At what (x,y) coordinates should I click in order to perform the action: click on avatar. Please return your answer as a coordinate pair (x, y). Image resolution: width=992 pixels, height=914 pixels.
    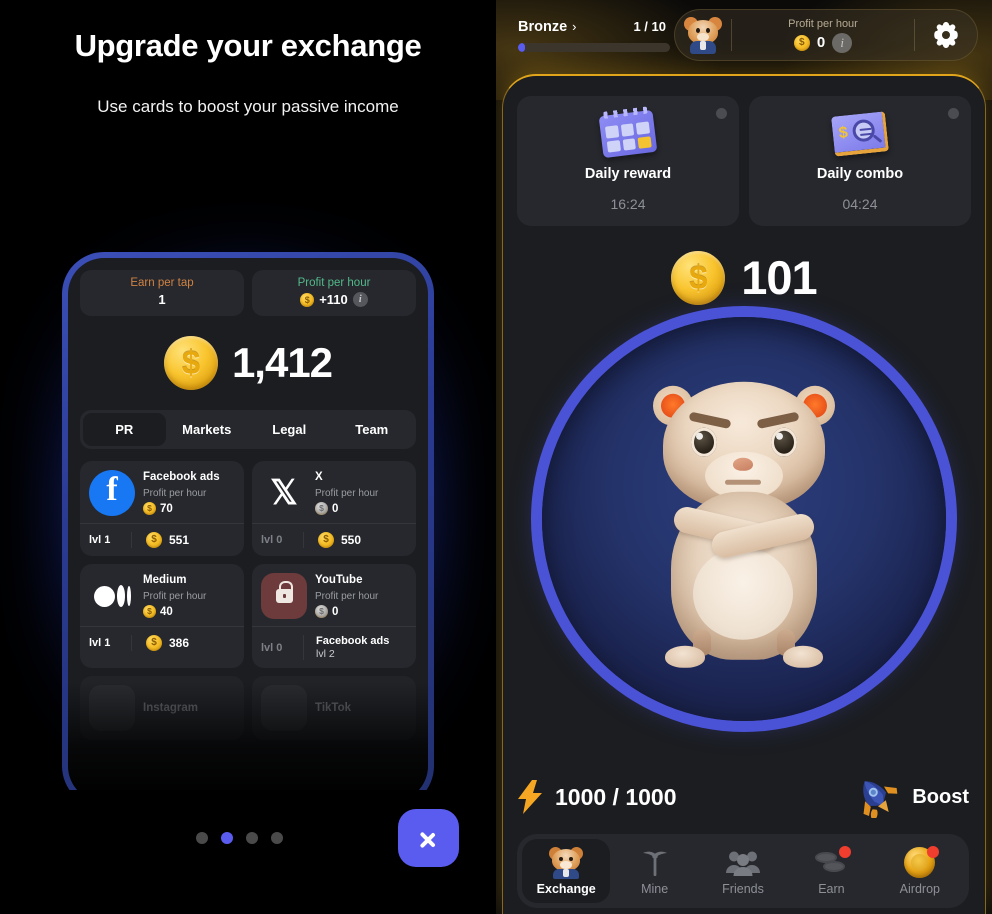
    Looking at the image, I should click on (703, 35).